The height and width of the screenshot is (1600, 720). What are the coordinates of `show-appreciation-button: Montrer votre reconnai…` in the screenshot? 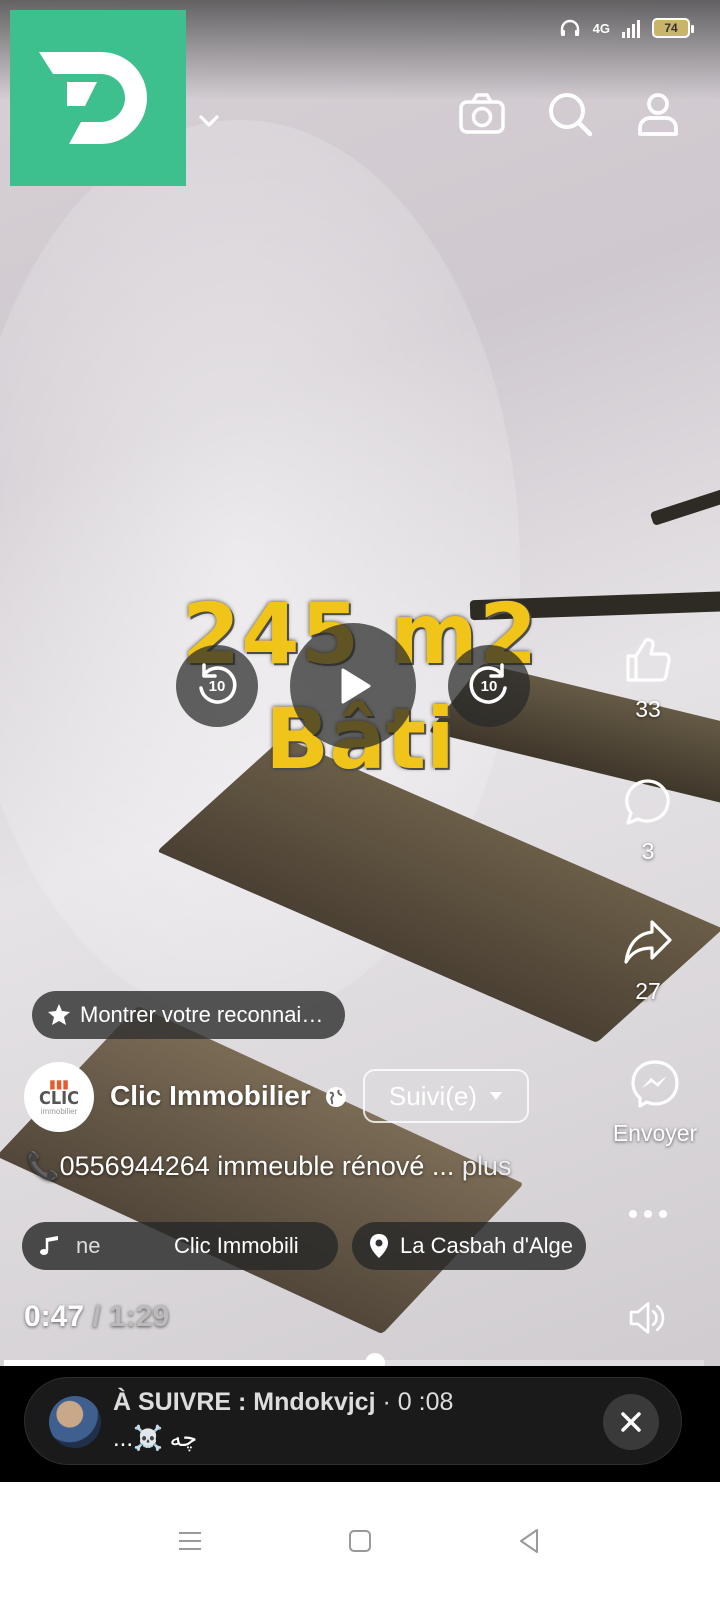 It's located at (189, 1015).